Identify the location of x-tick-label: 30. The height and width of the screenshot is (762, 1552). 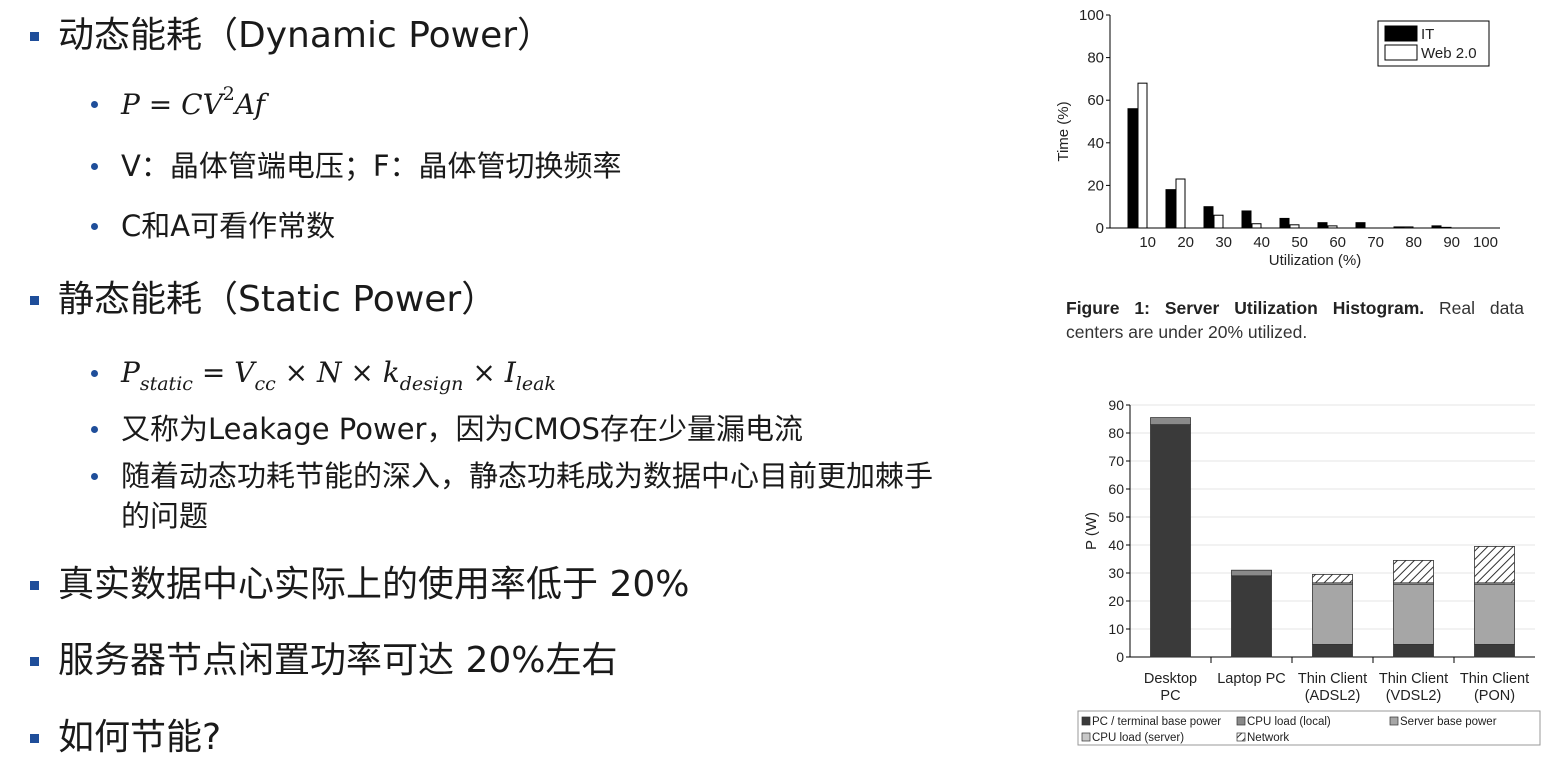
(1223, 242).